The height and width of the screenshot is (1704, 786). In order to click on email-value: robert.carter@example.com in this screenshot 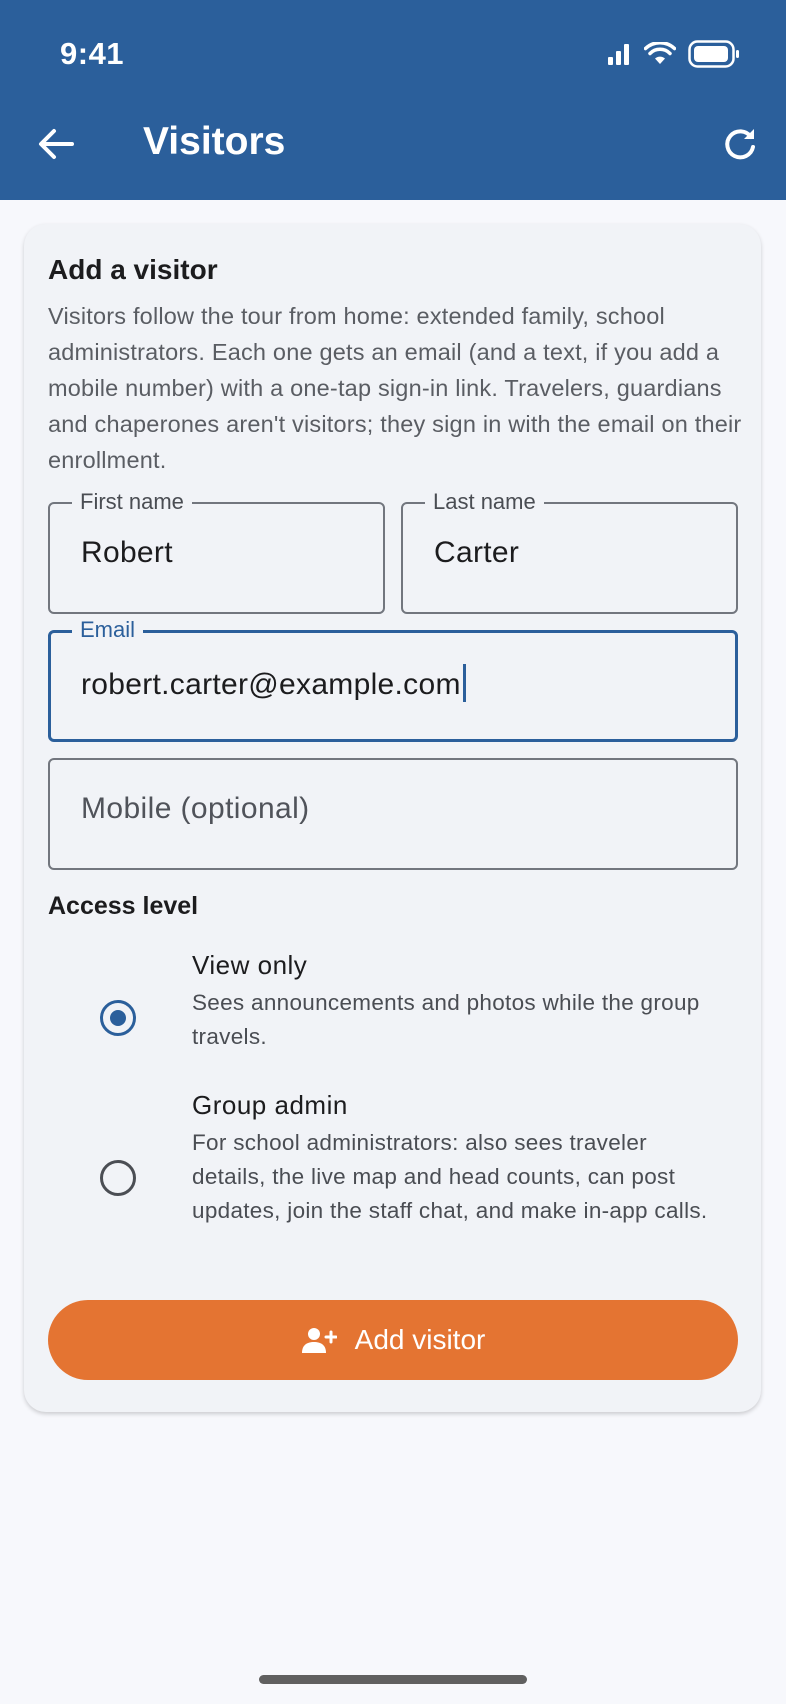, I will do `click(271, 684)`.